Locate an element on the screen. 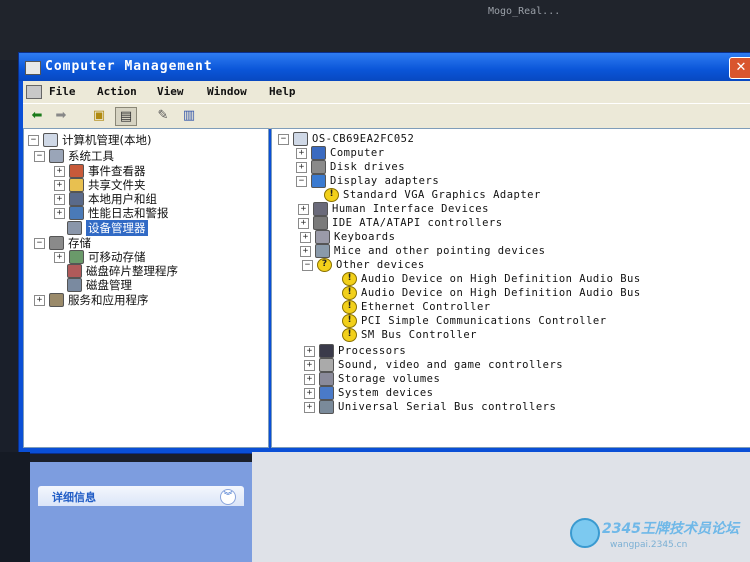  system-device-icon is located at coordinates (326, 393).